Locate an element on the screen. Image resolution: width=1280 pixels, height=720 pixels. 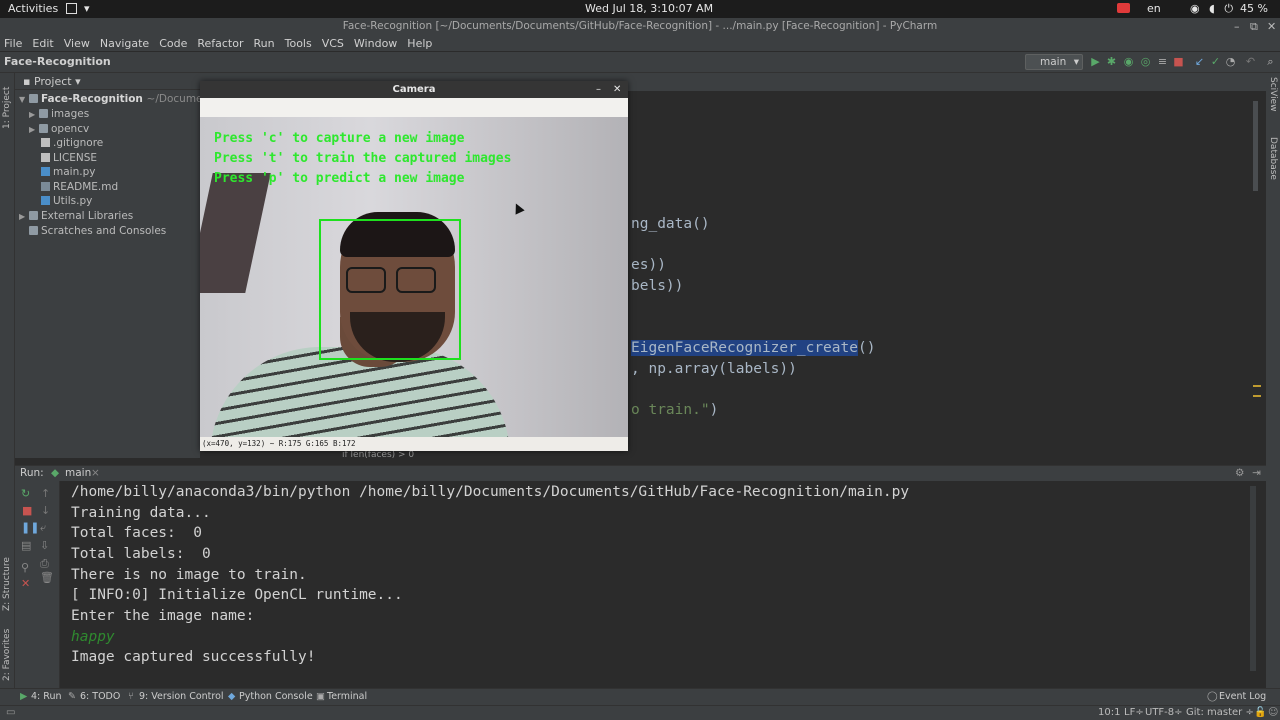
camera-title-bar: Camera – ✕ is located at coordinates (414, 89).